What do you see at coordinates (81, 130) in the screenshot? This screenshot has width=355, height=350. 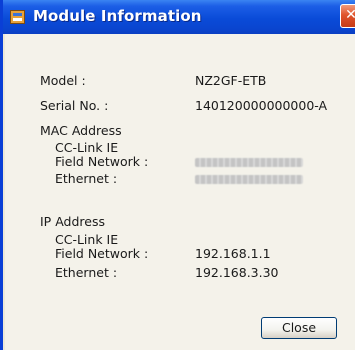 I see `mac-address-heading: MAC Address` at bounding box center [81, 130].